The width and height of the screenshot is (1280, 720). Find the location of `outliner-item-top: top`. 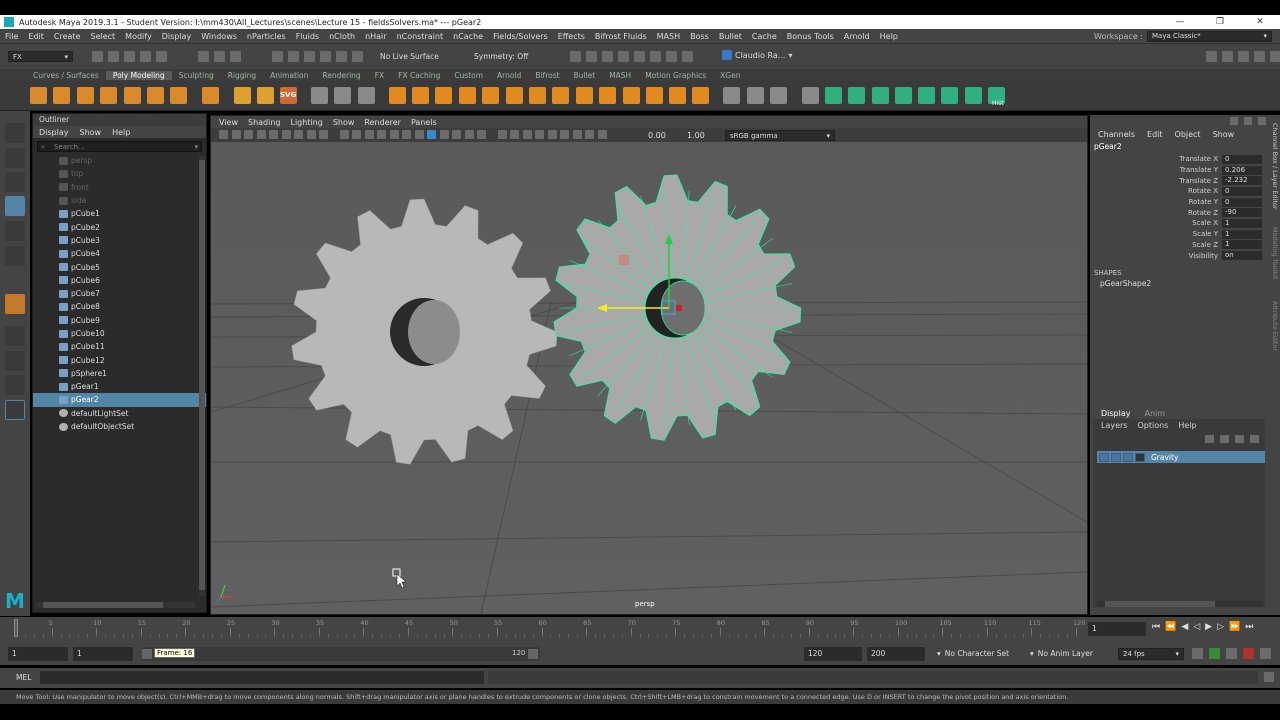

outliner-item-top: top is located at coordinates (119, 173).